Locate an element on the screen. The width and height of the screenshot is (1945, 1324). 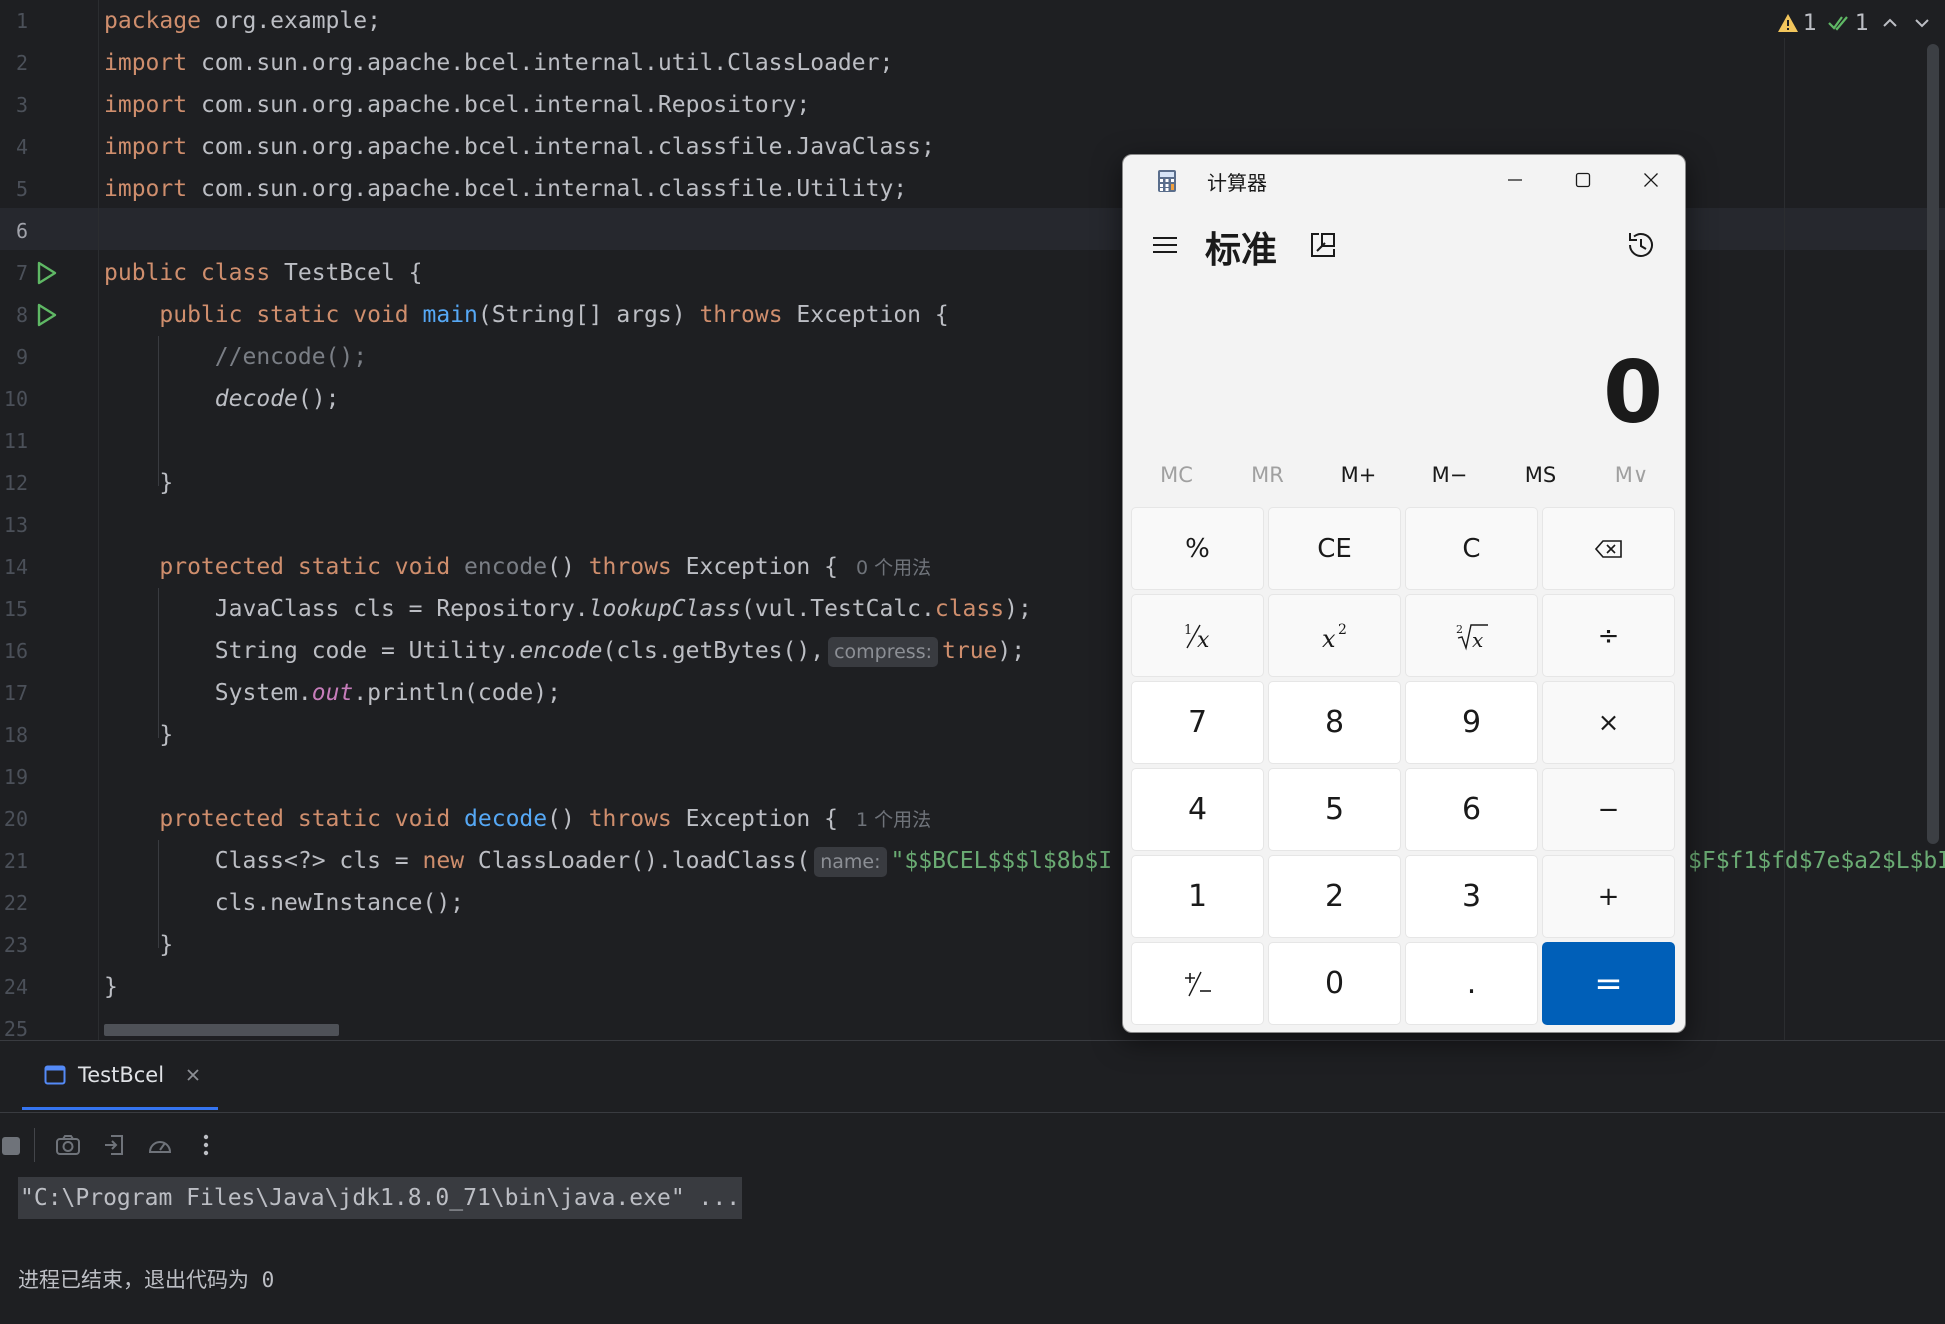
tab-label: TestBcel is located at coordinates (121, 1075).